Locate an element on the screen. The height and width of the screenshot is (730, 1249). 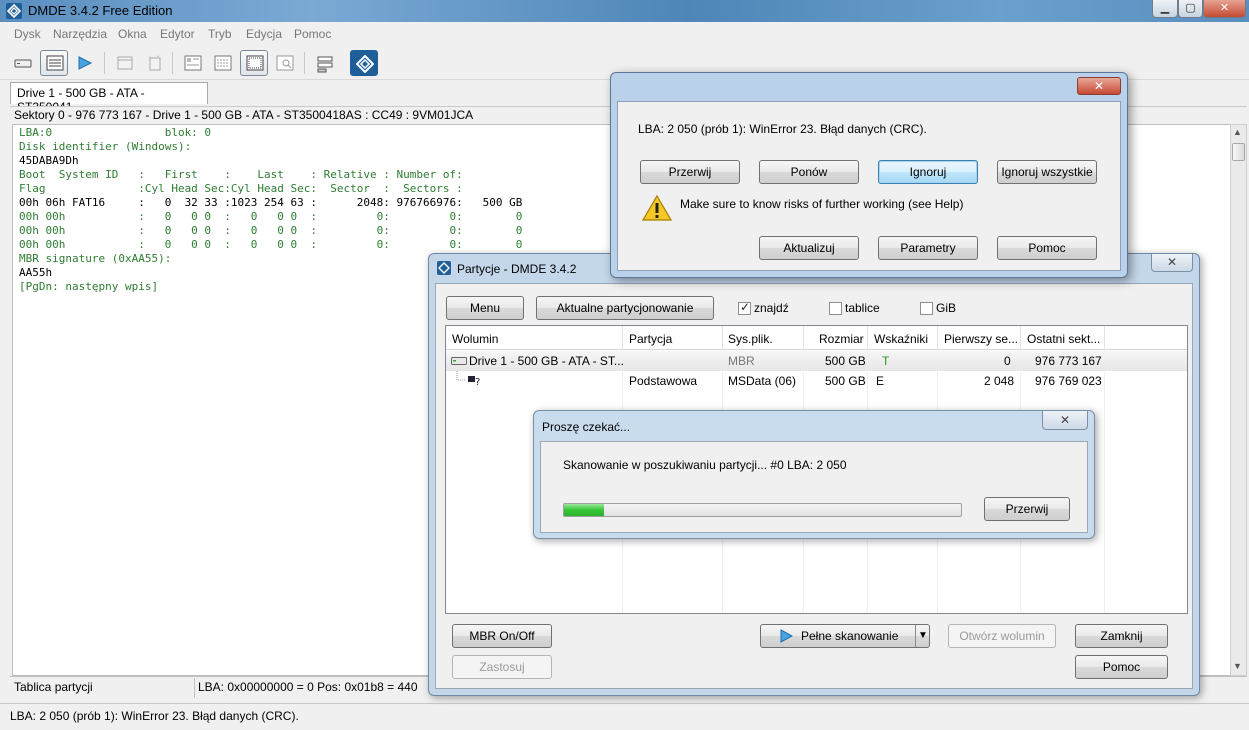
table-view-icon is located at coordinates (255, 63).